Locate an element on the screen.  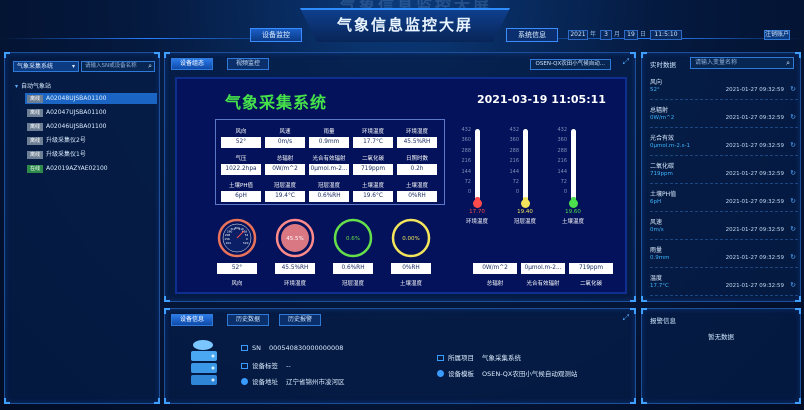
variable-search-input: 请输入变量名称 ⌕ is located at coordinates (742, 63).